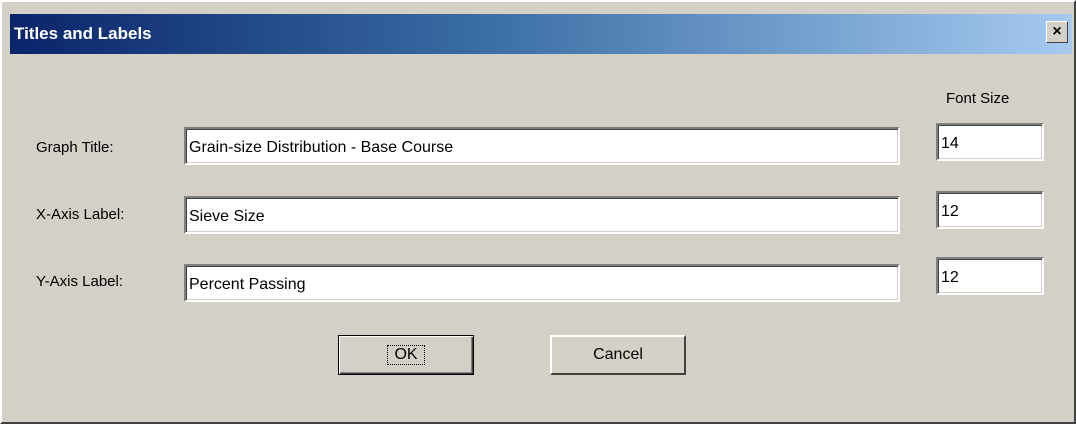  What do you see at coordinates (542, 146) in the screenshot?
I see `graph-title-input` at bounding box center [542, 146].